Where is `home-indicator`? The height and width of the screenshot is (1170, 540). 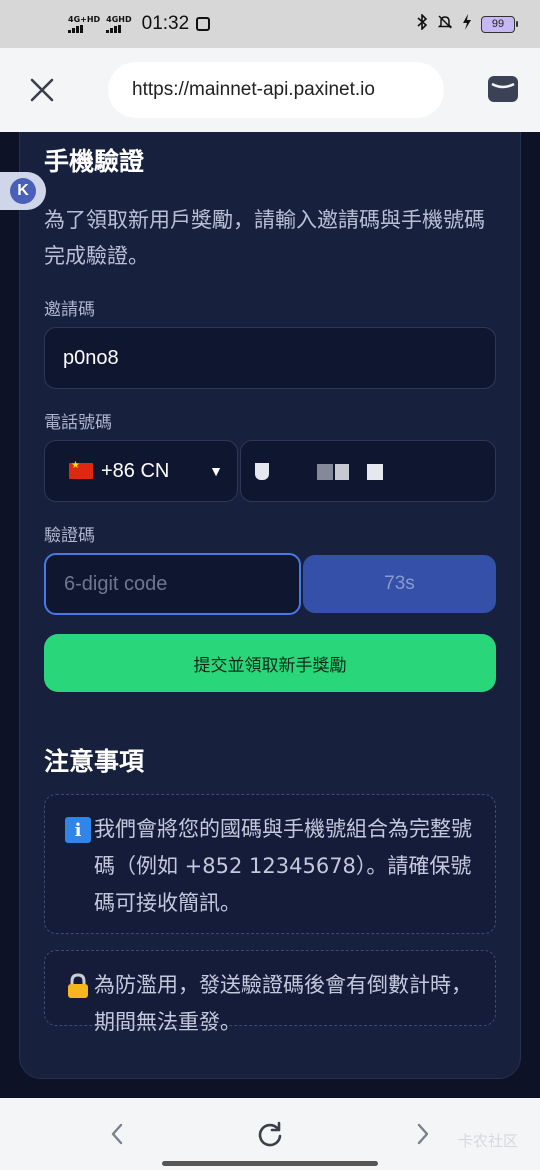
home-indicator is located at coordinates (270, 1163).